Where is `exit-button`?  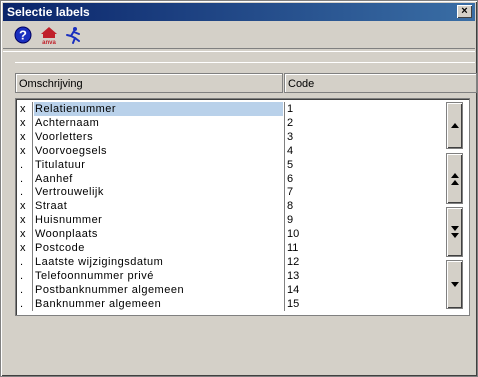 exit-button is located at coordinates (73, 35).